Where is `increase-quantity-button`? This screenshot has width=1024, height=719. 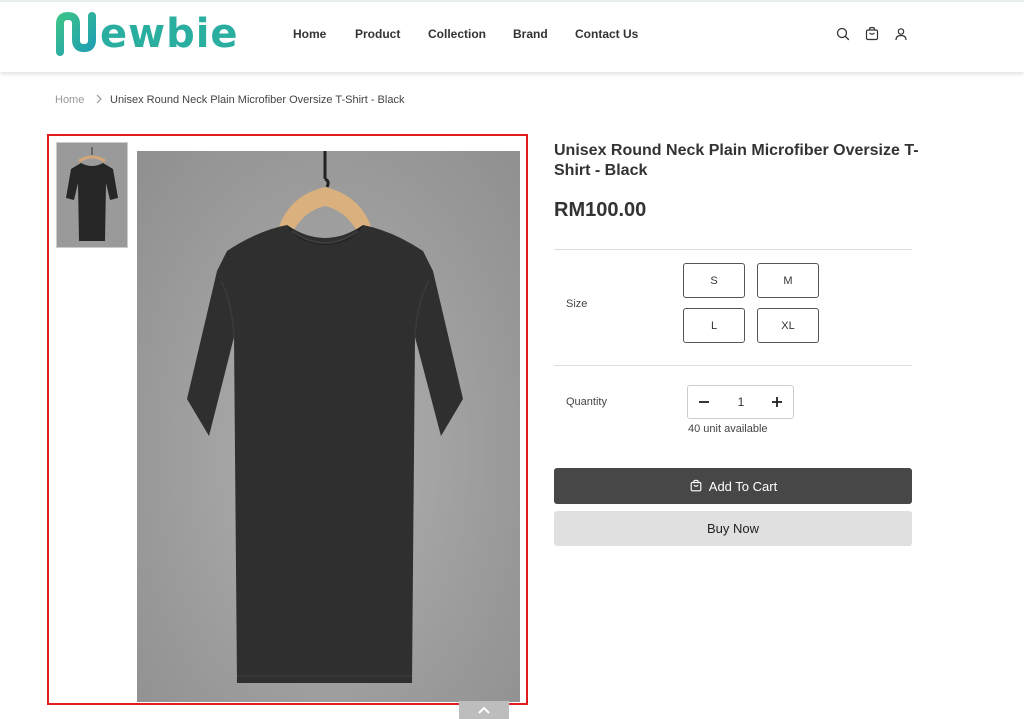
increase-quantity-button is located at coordinates (777, 402).